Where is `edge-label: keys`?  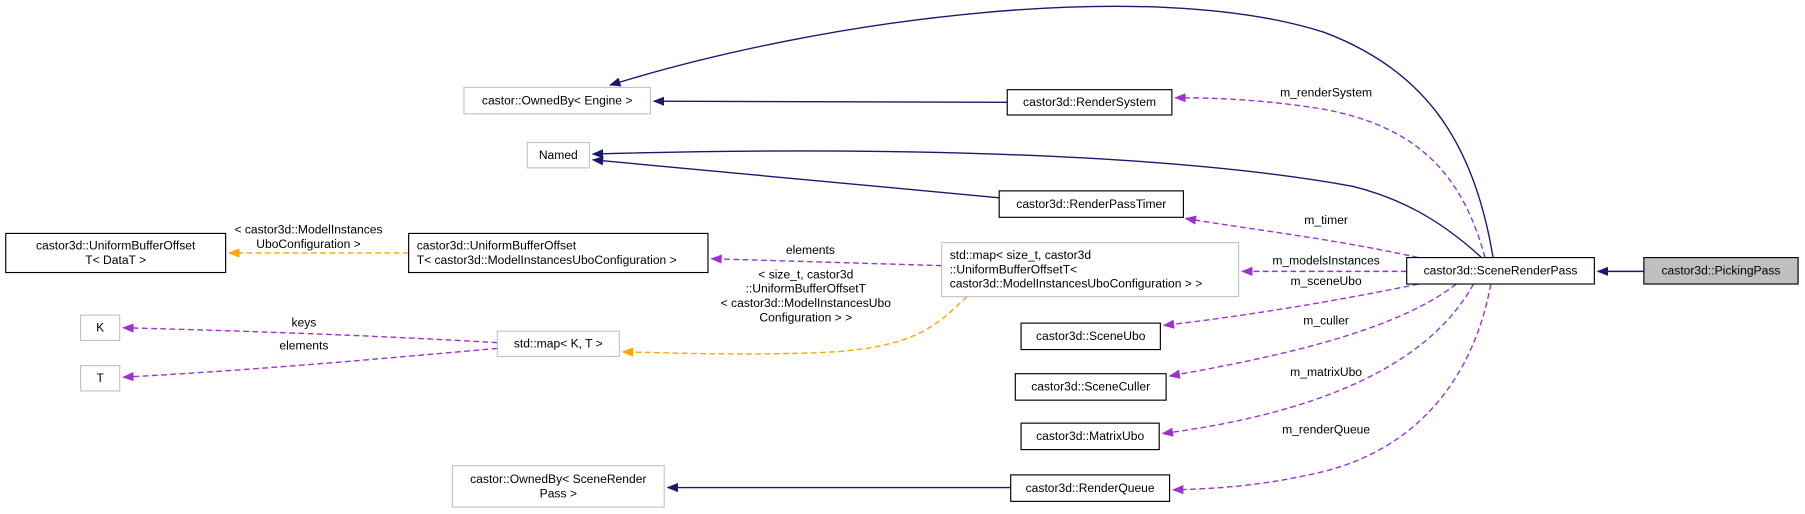
edge-label: keys is located at coordinates (303, 323).